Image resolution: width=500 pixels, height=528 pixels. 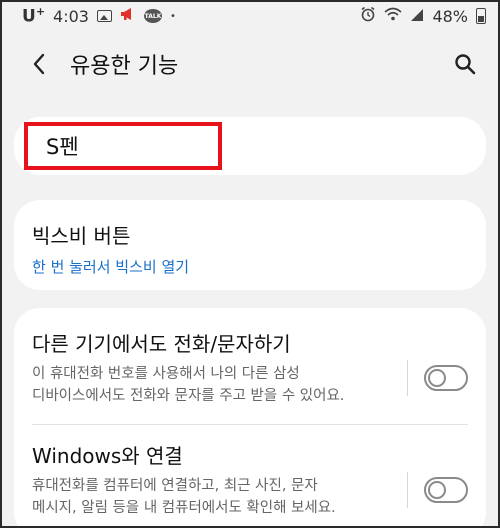 What do you see at coordinates (62, 147) in the screenshot?
I see `spen-title: S펜` at bounding box center [62, 147].